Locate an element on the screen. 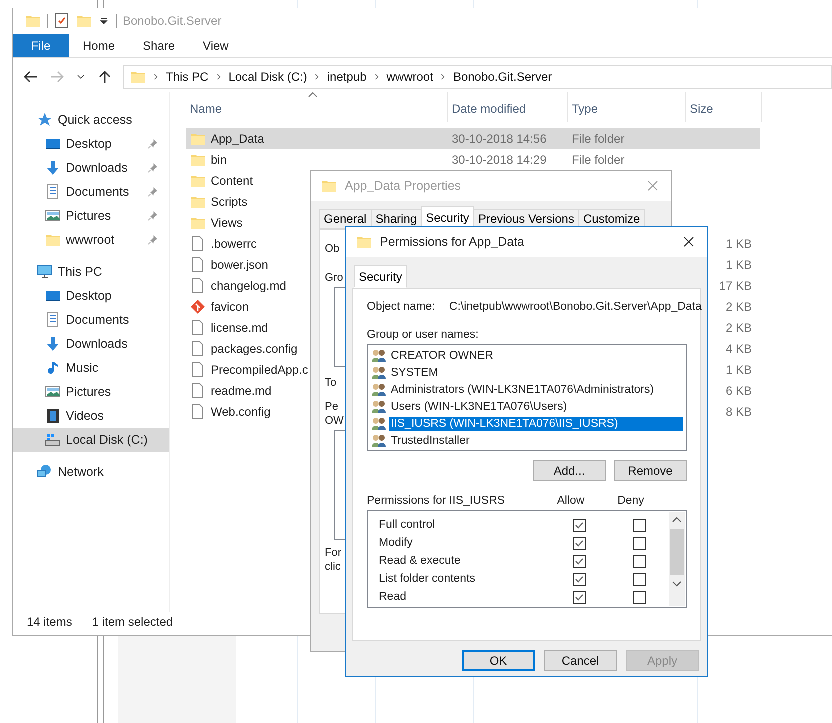 This screenshot has width=832, height=723. file-name: changelog.md is located at coordinates (248, 285).